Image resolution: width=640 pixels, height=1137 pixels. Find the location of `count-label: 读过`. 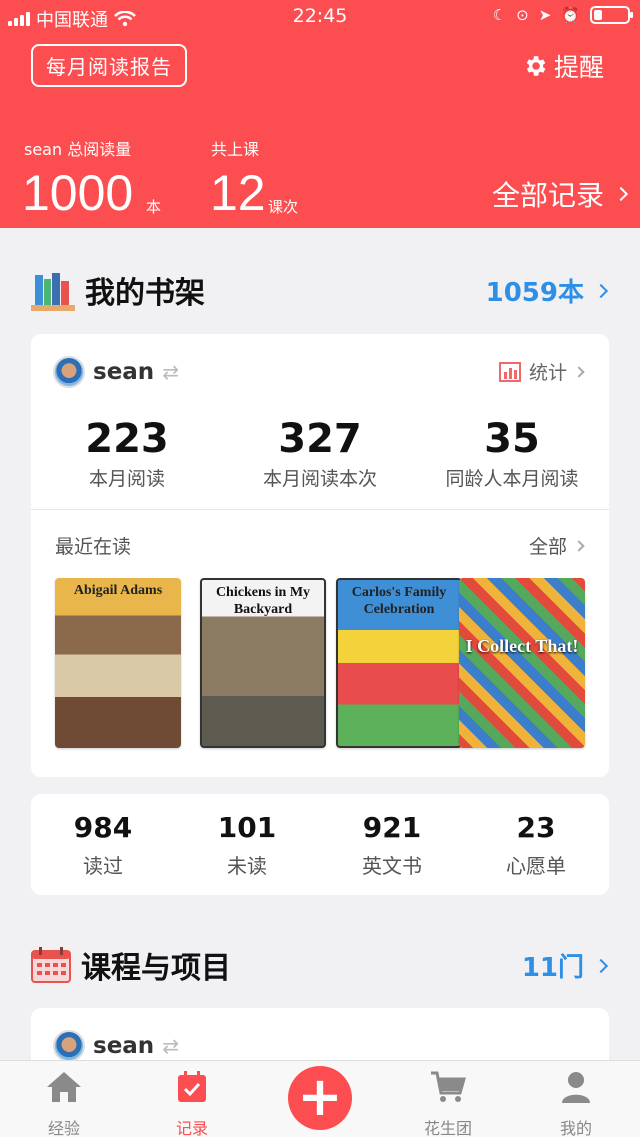

count-label: 读过 is located at coordinates (103, 866).